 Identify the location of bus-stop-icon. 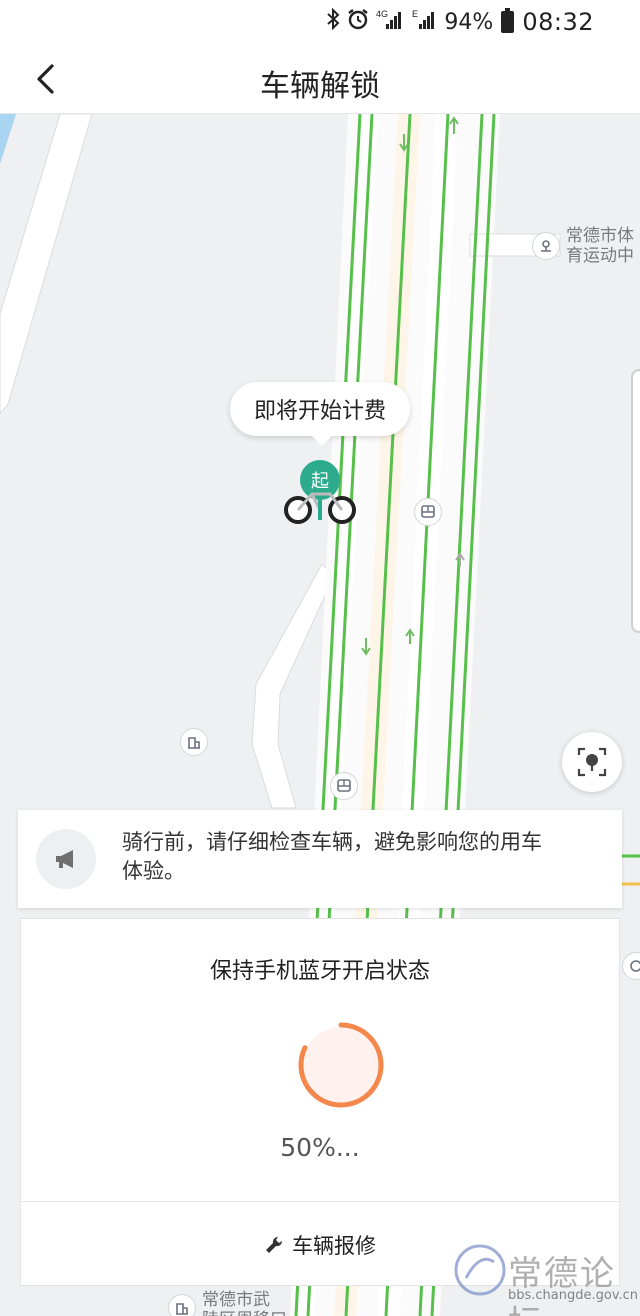
(428, 512).